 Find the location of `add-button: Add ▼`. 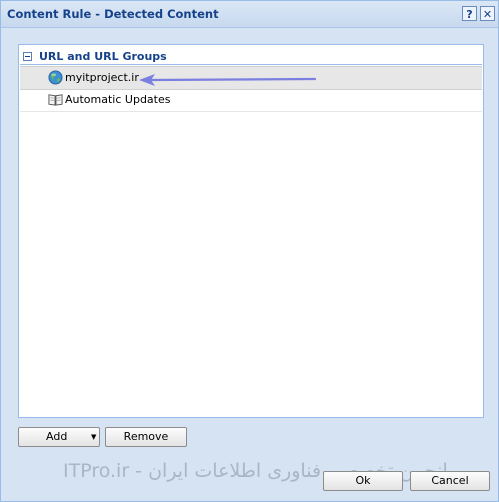

add-button: Add ▼ is located at coordinates (59, 437).